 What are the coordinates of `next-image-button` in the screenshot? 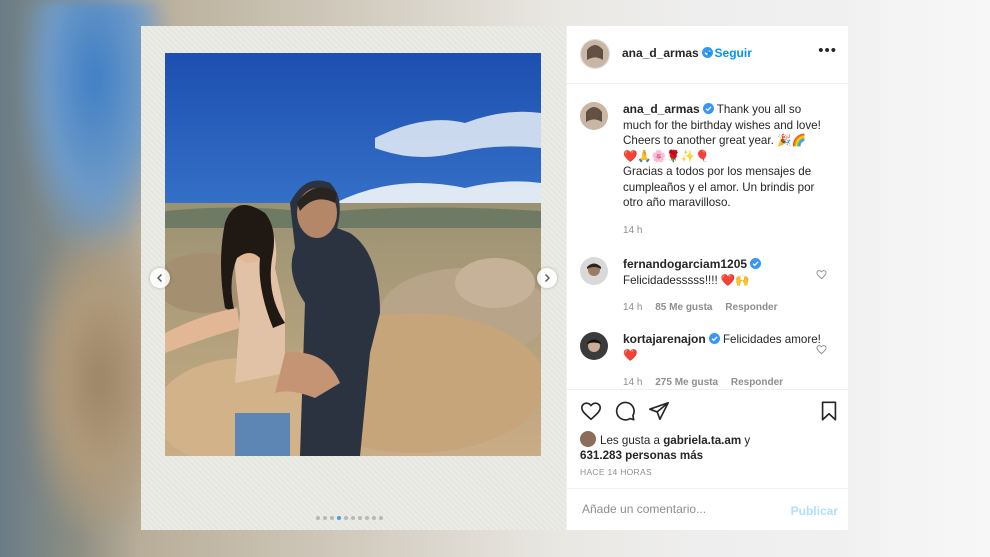 It's located at (547, 278).